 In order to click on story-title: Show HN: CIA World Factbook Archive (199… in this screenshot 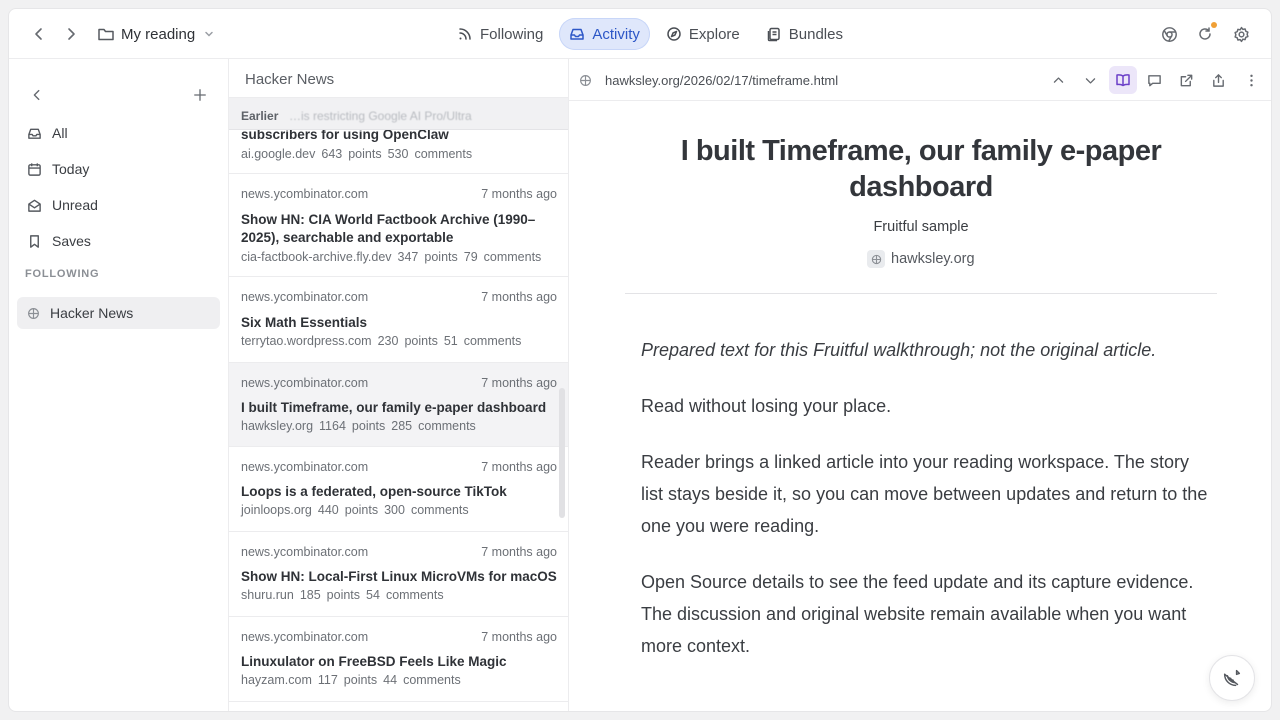, I will do `click(388, 228)`.